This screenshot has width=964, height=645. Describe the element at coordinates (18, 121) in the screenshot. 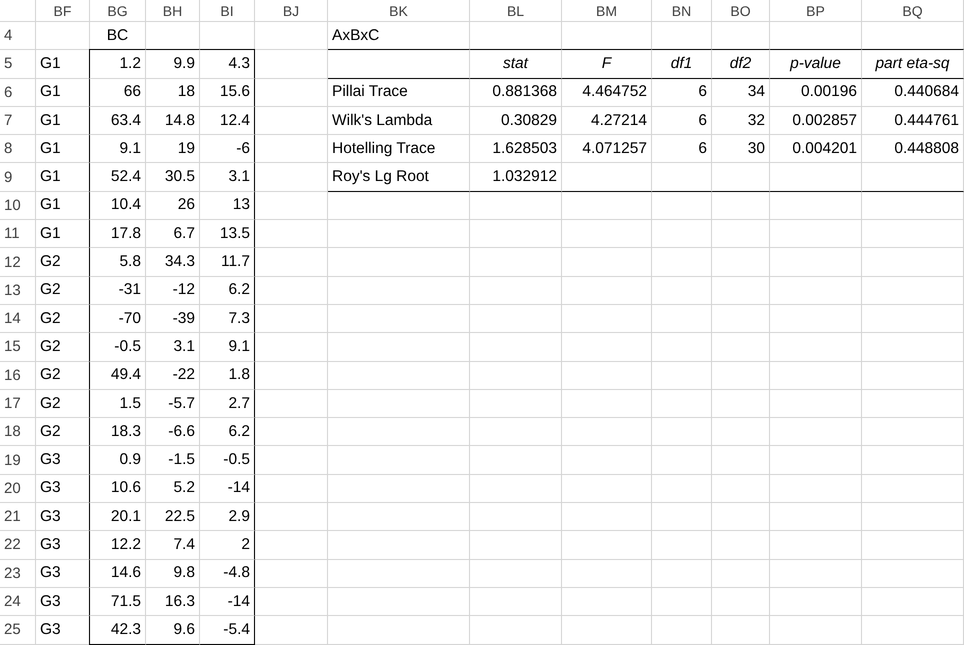

I see `row-header: 7` at that location.